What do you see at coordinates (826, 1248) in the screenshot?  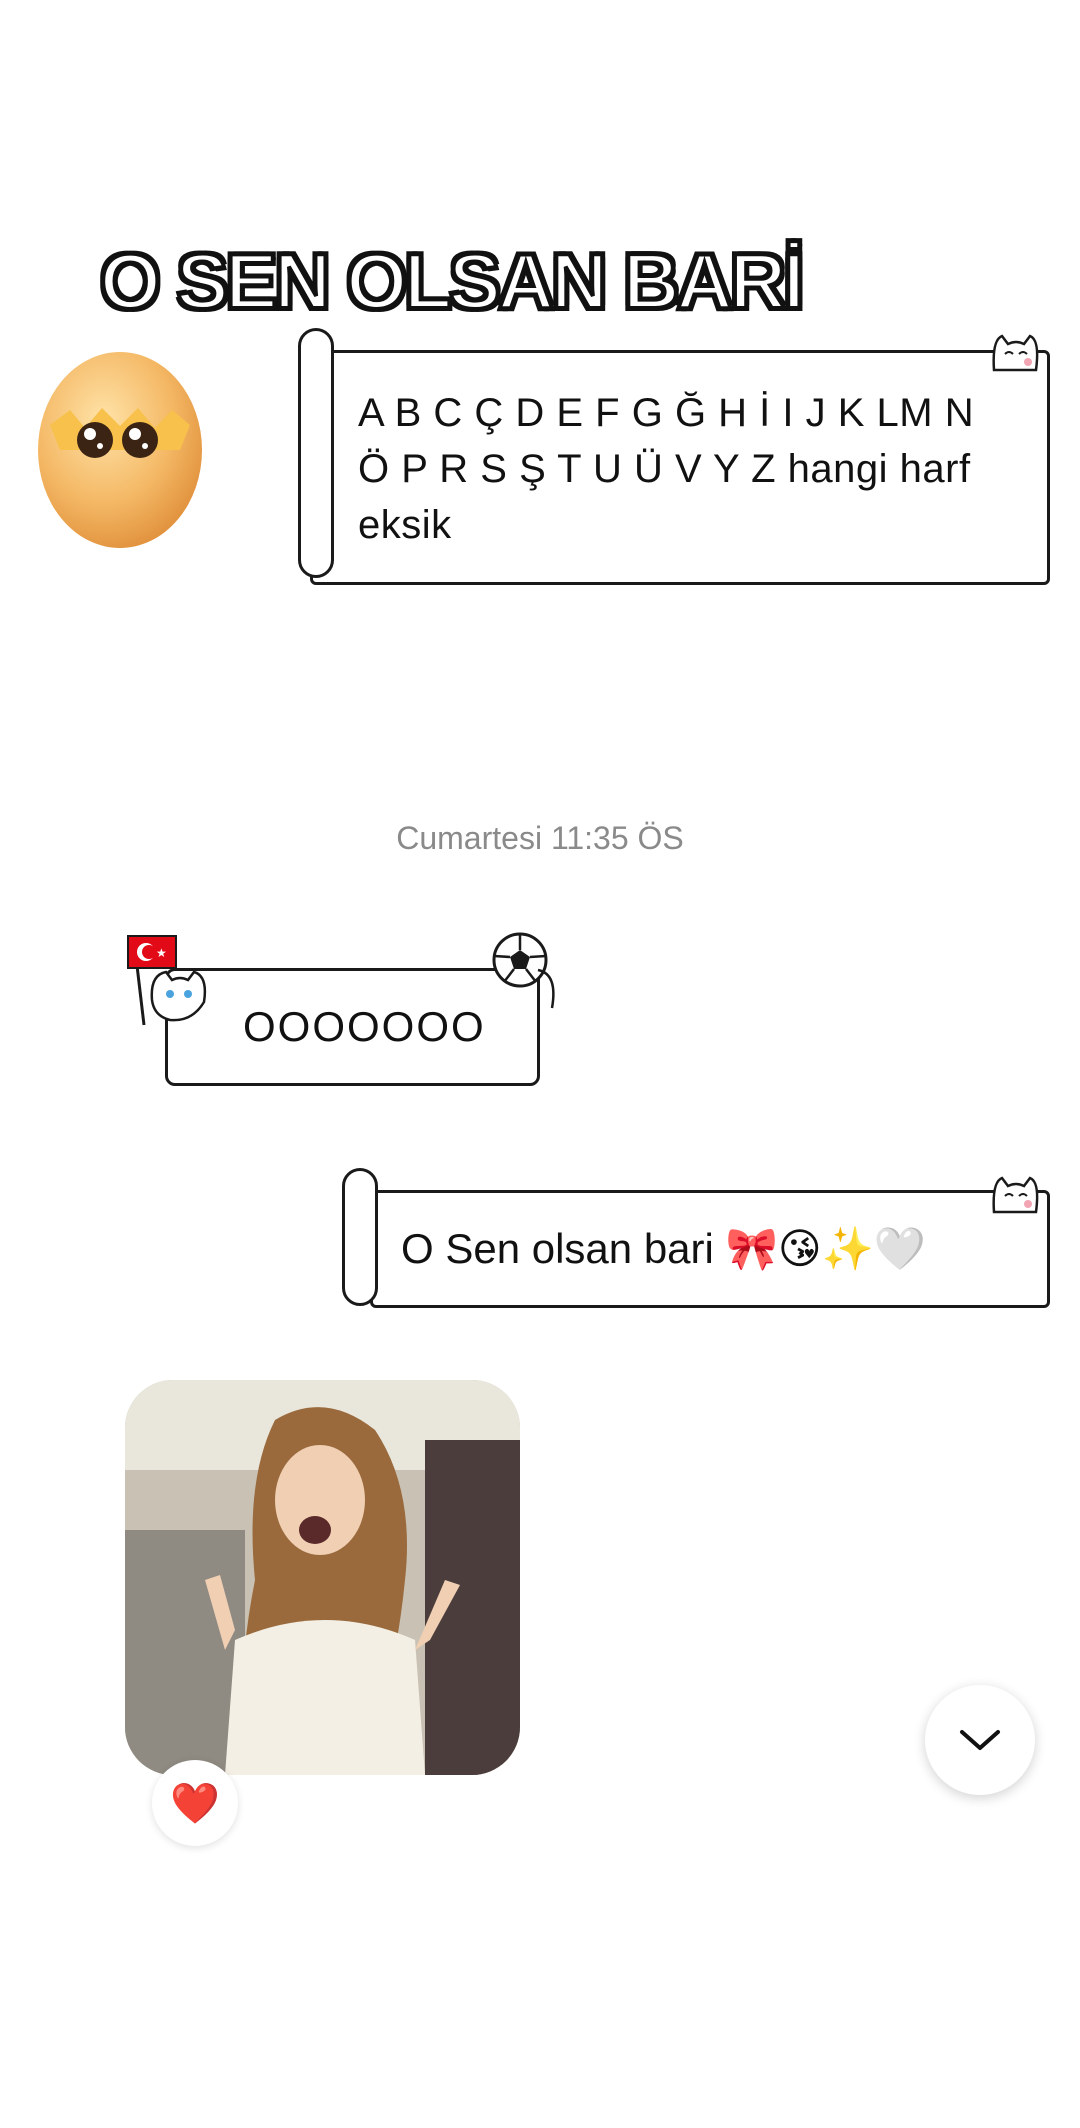 I see `message-emojis: 🎀😘✨🤍` at bounding box center [826, 1248].